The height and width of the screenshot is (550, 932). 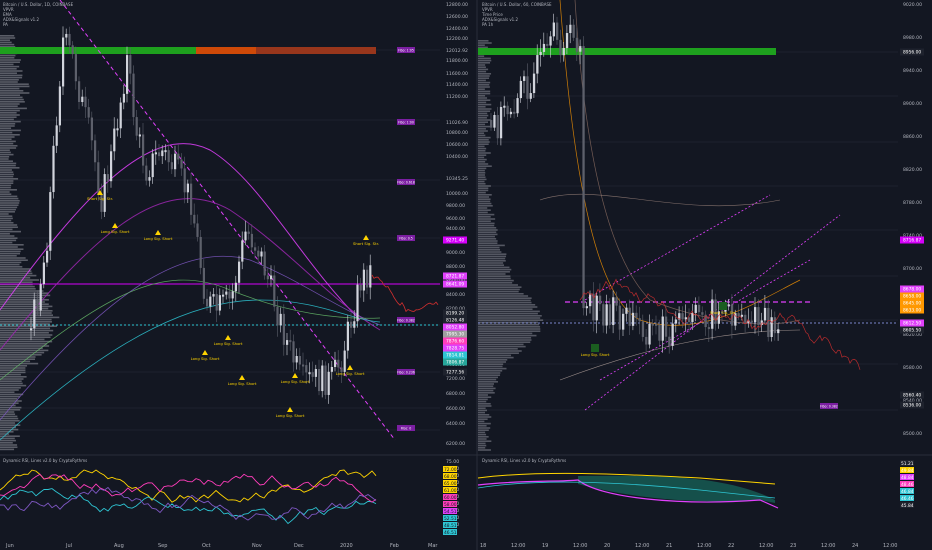 What do you see at coordinates (455, 356) in the screenshot?
I see `price-tag-9: 7814.81` at bounding box center [455, 356].